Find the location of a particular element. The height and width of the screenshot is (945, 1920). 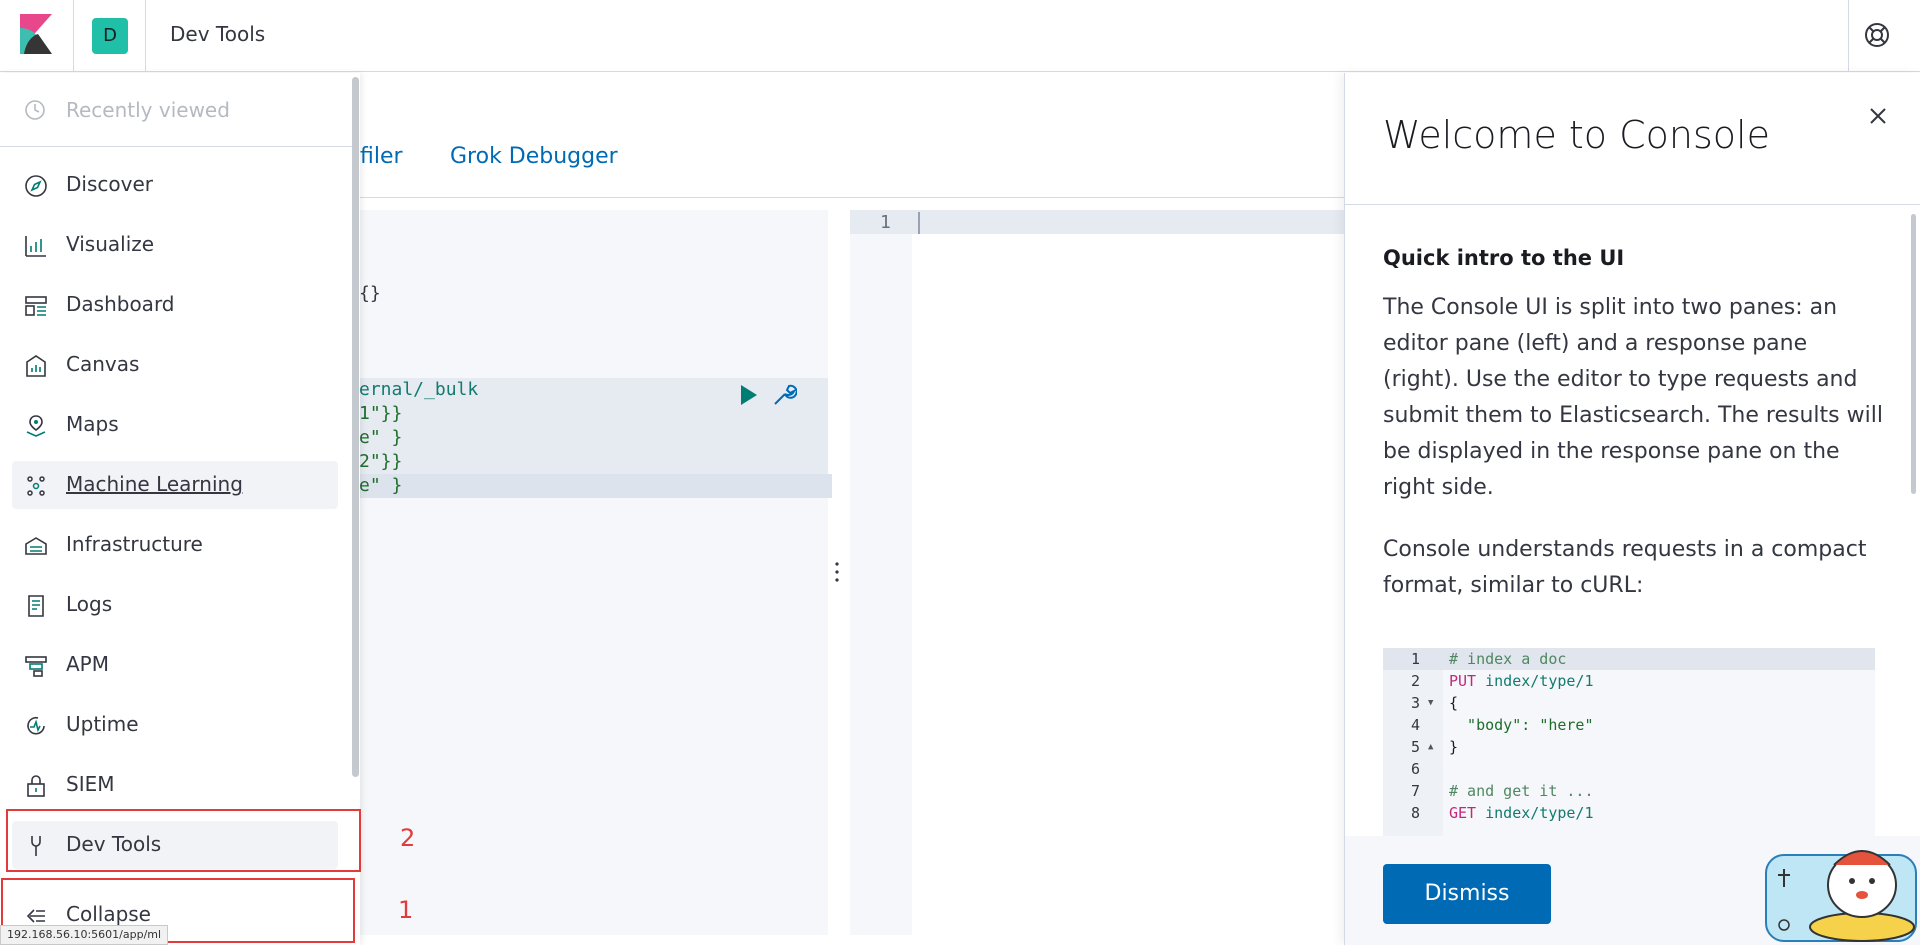

editor-line: e" } is located at coordinates (381, 437).